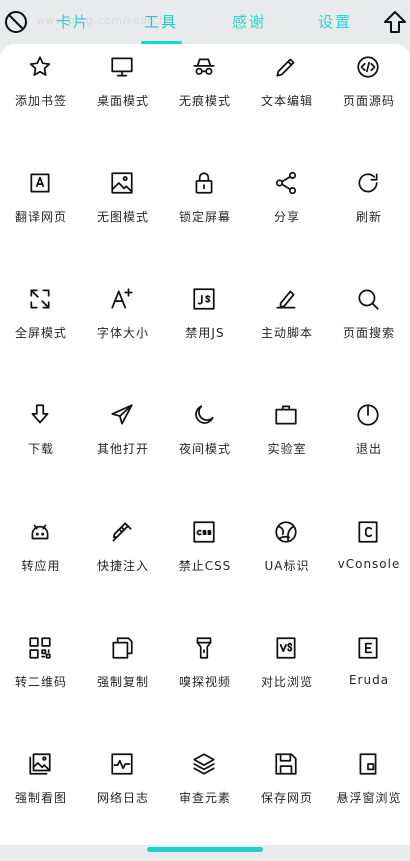 The image size is (410, 861). Describe the element at coordinates (122, 333) in the screenshot. I see `tool-label: 字体大小` at that location.